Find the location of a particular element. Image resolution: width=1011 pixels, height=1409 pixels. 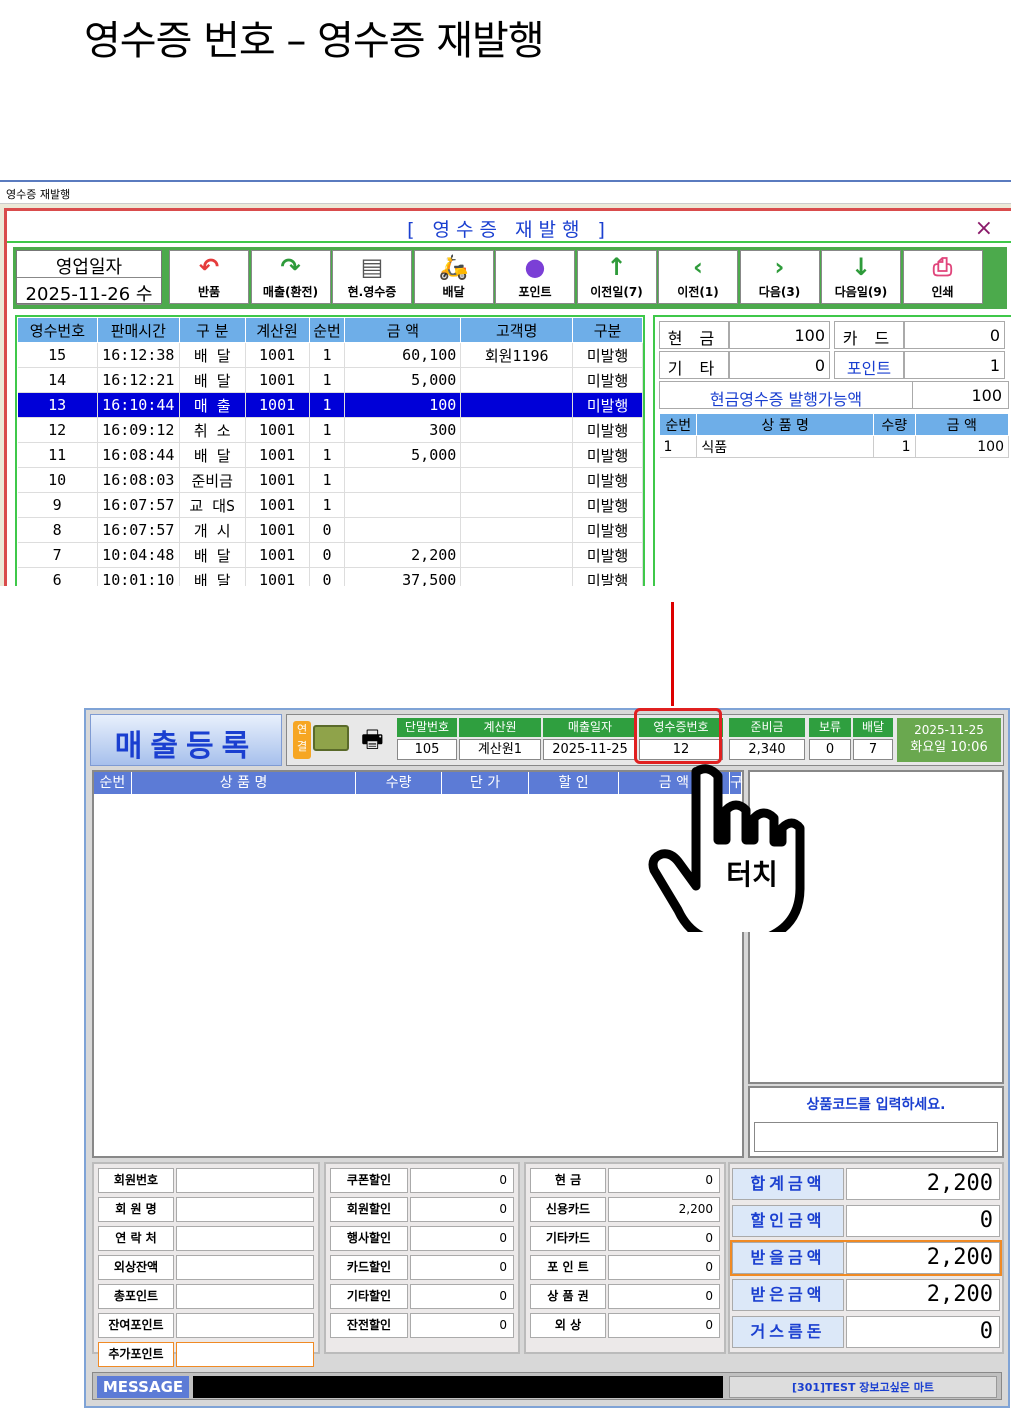

payment-label: 포 인 트 is located at coordinates (568, 1267).